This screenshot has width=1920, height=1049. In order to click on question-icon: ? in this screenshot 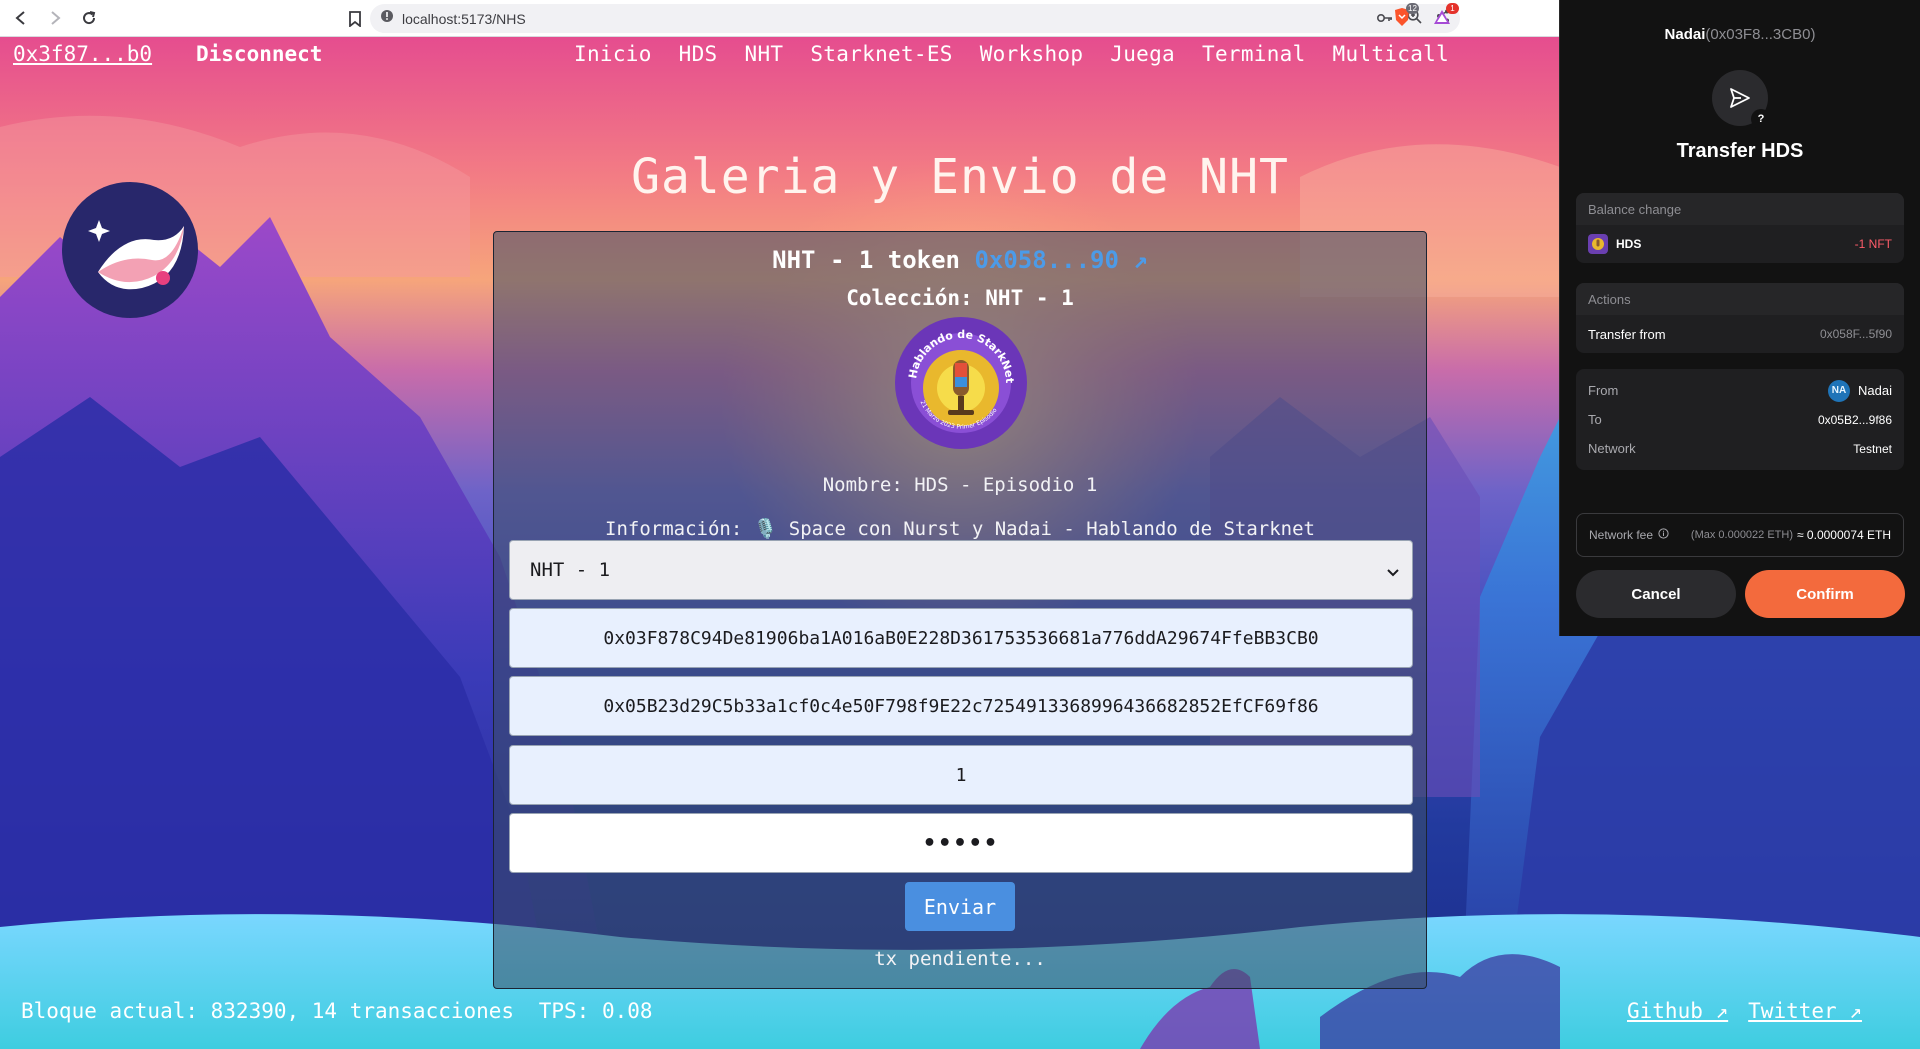, I will do `click(1761, 119)`.